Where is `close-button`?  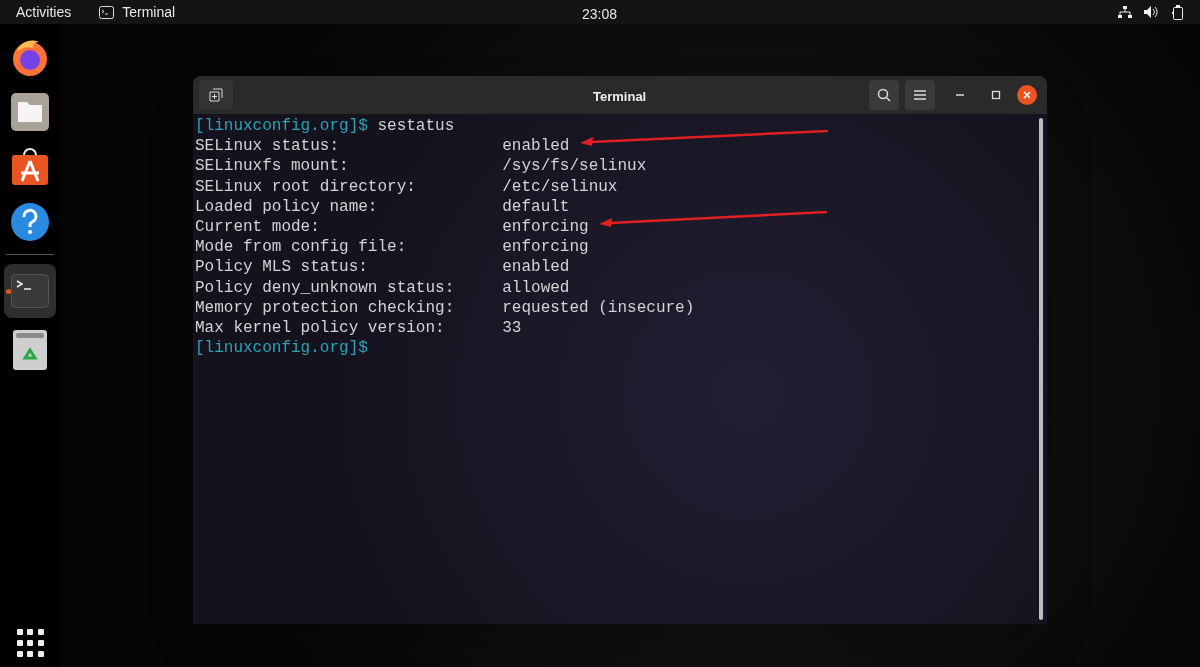 close-button is located at coordinates (1027, 95).